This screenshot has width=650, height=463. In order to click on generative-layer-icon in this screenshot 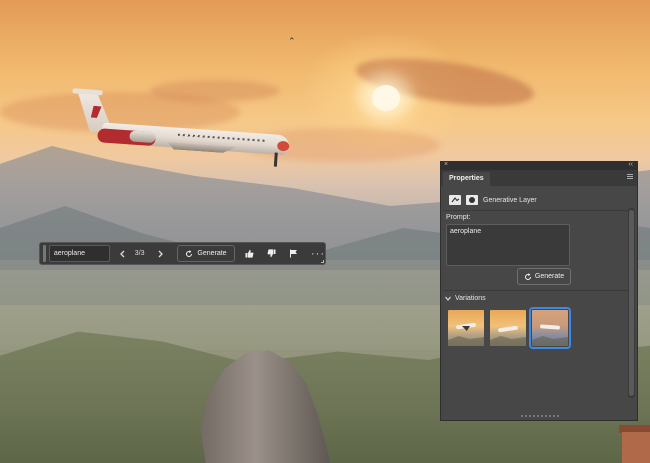, I will do `click(455, 200)`.